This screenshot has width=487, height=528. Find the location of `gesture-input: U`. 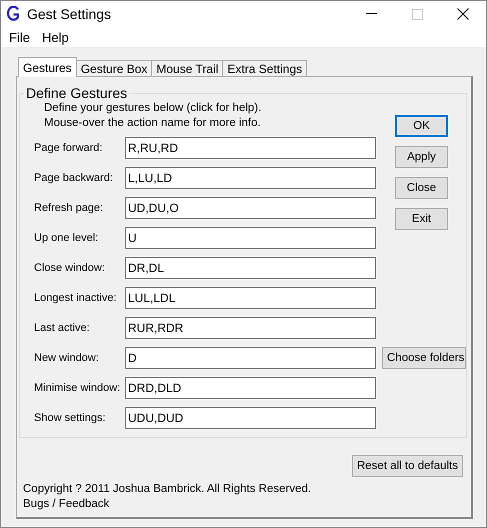

gesture-input: U is located at coordinates (250, 238).